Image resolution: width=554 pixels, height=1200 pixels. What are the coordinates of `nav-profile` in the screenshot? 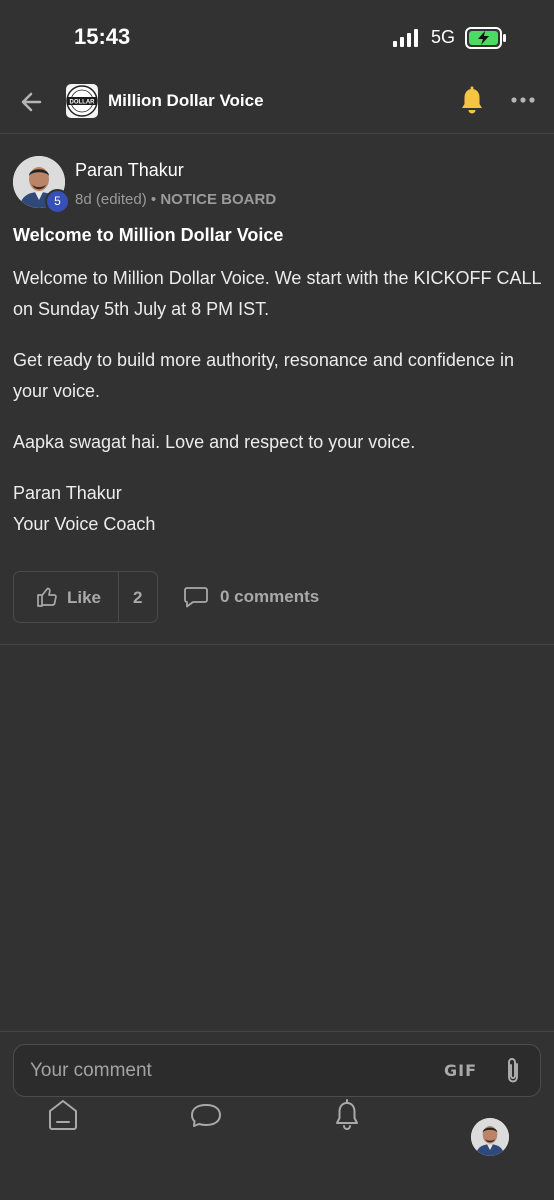 It's located at (491, 1121).